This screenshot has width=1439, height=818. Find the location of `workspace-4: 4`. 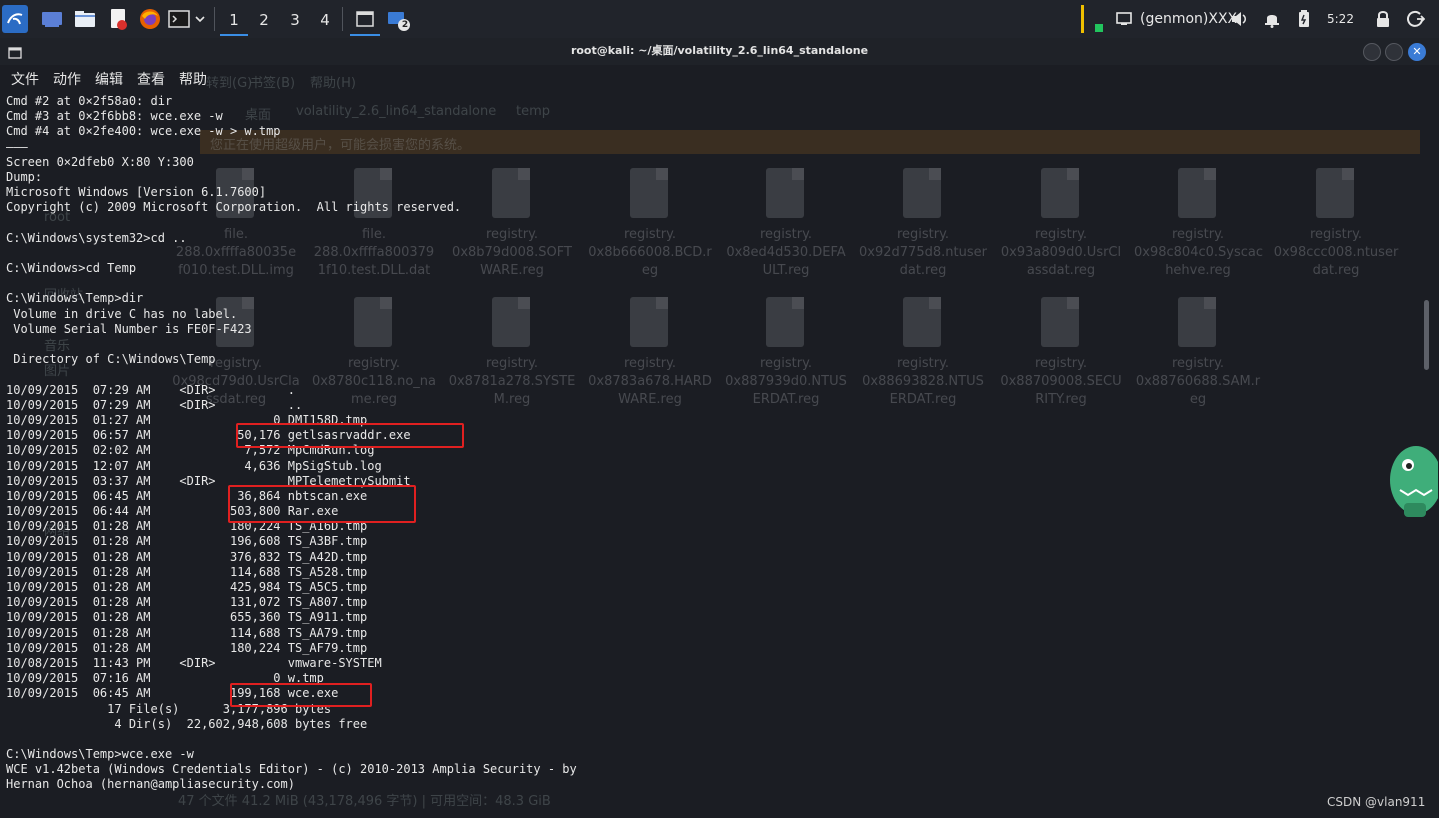

workspace-4: 4 is located at coordinates (325, 20).